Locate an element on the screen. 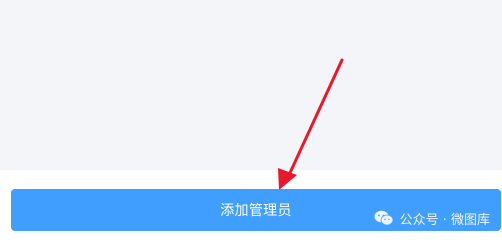 The image size is (502, 240). watermark-text: 公众号 · 微图库 is located at coordinates (444, 220).